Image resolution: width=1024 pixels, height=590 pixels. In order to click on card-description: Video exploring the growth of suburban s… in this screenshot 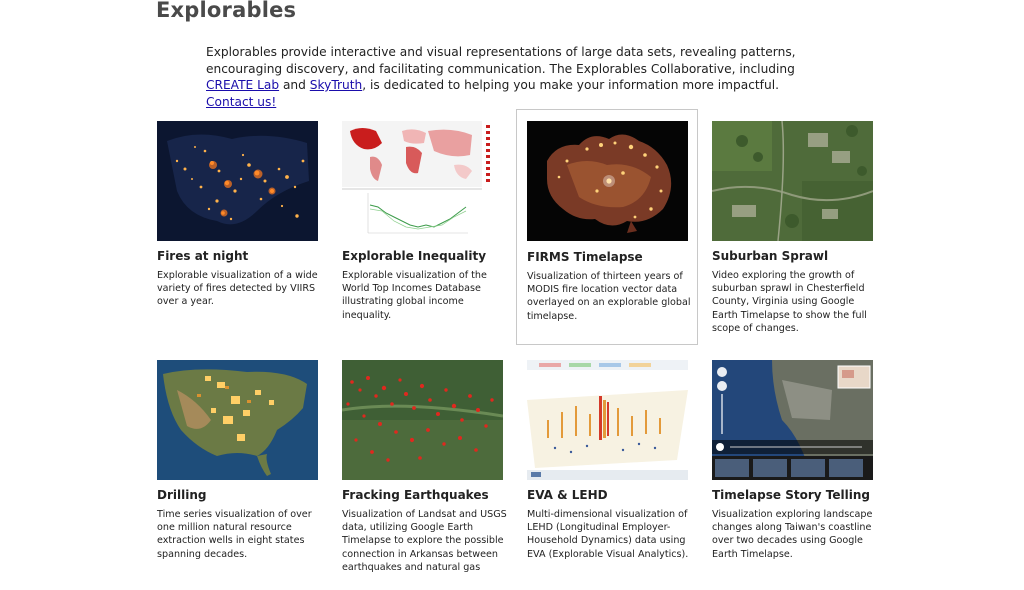, I will do `click(789, 302)`.